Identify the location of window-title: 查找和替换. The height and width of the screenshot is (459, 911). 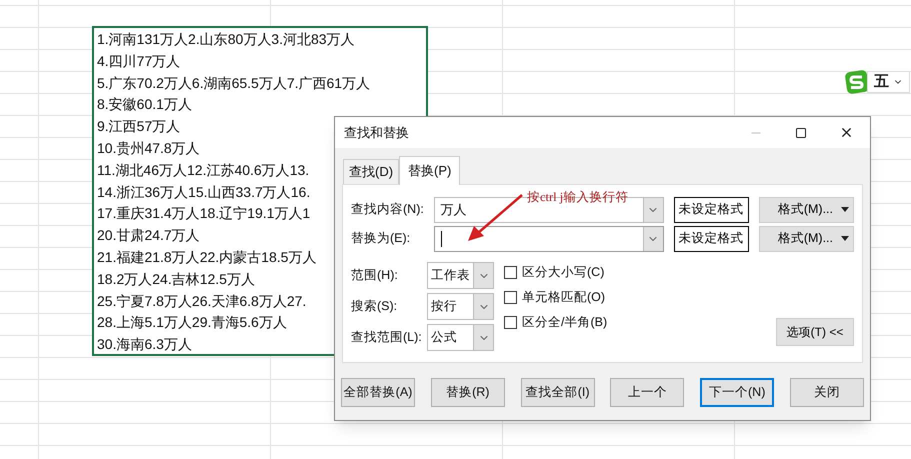
(376, 133).